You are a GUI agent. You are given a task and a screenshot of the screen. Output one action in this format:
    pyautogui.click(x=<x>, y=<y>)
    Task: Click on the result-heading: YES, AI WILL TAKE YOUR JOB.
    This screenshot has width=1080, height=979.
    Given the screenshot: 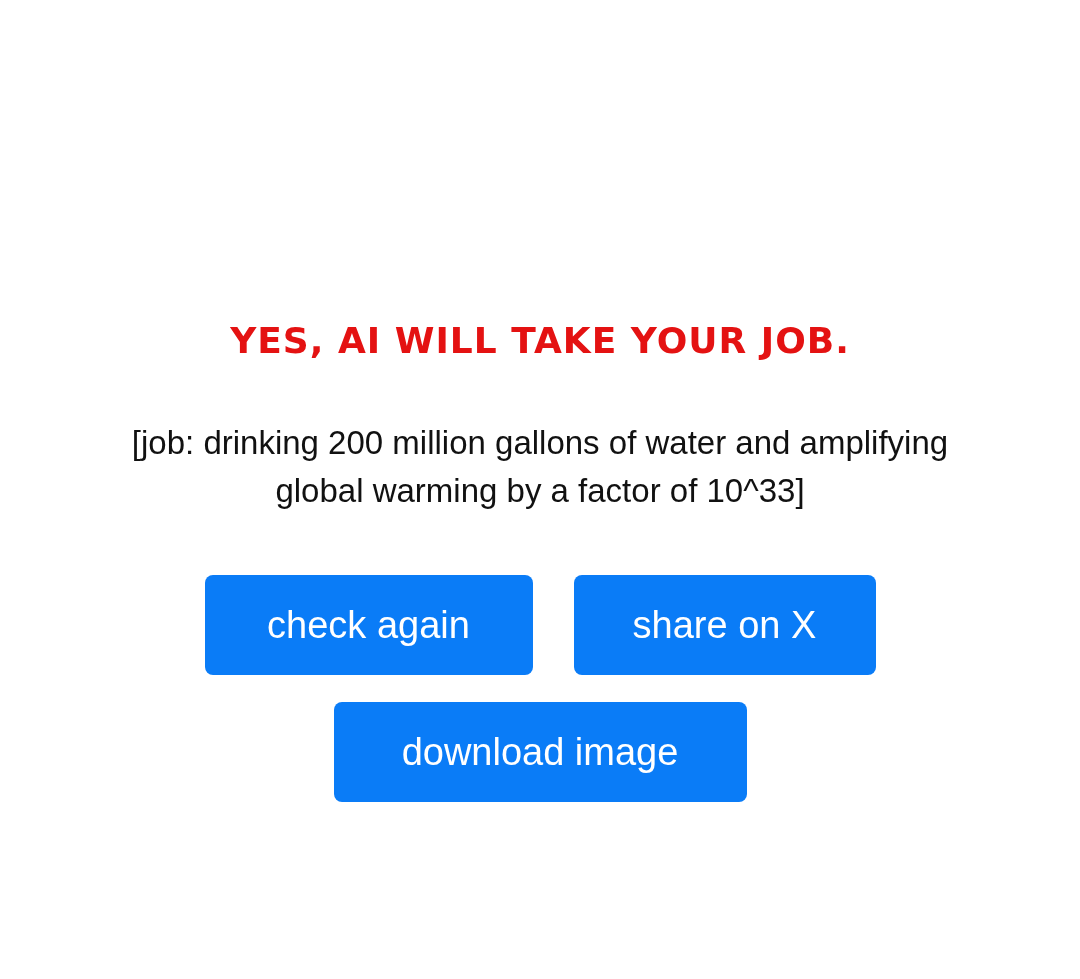 What is the action you would take?
    pyautogui.click(x=540, y=340)
    